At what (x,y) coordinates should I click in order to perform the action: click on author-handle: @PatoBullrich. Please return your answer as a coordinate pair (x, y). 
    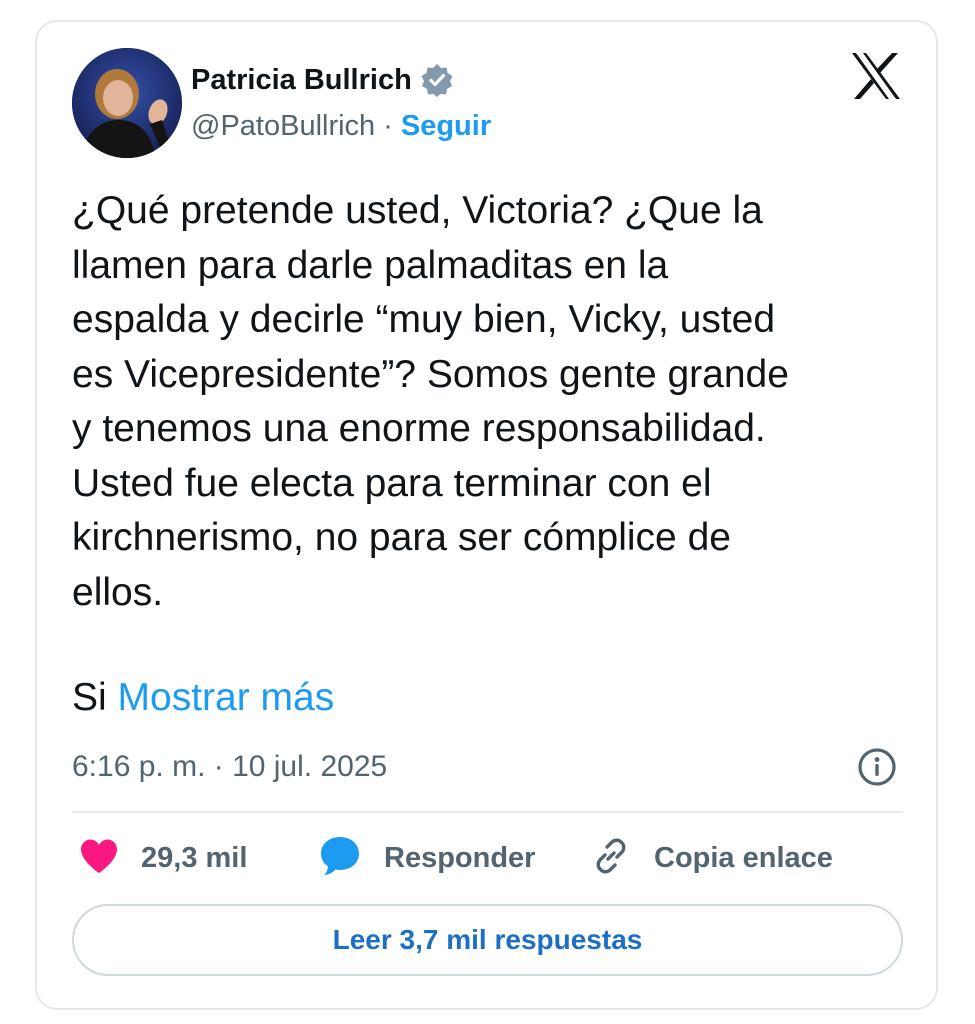
    Looking at the image, I should click on (283, 126).